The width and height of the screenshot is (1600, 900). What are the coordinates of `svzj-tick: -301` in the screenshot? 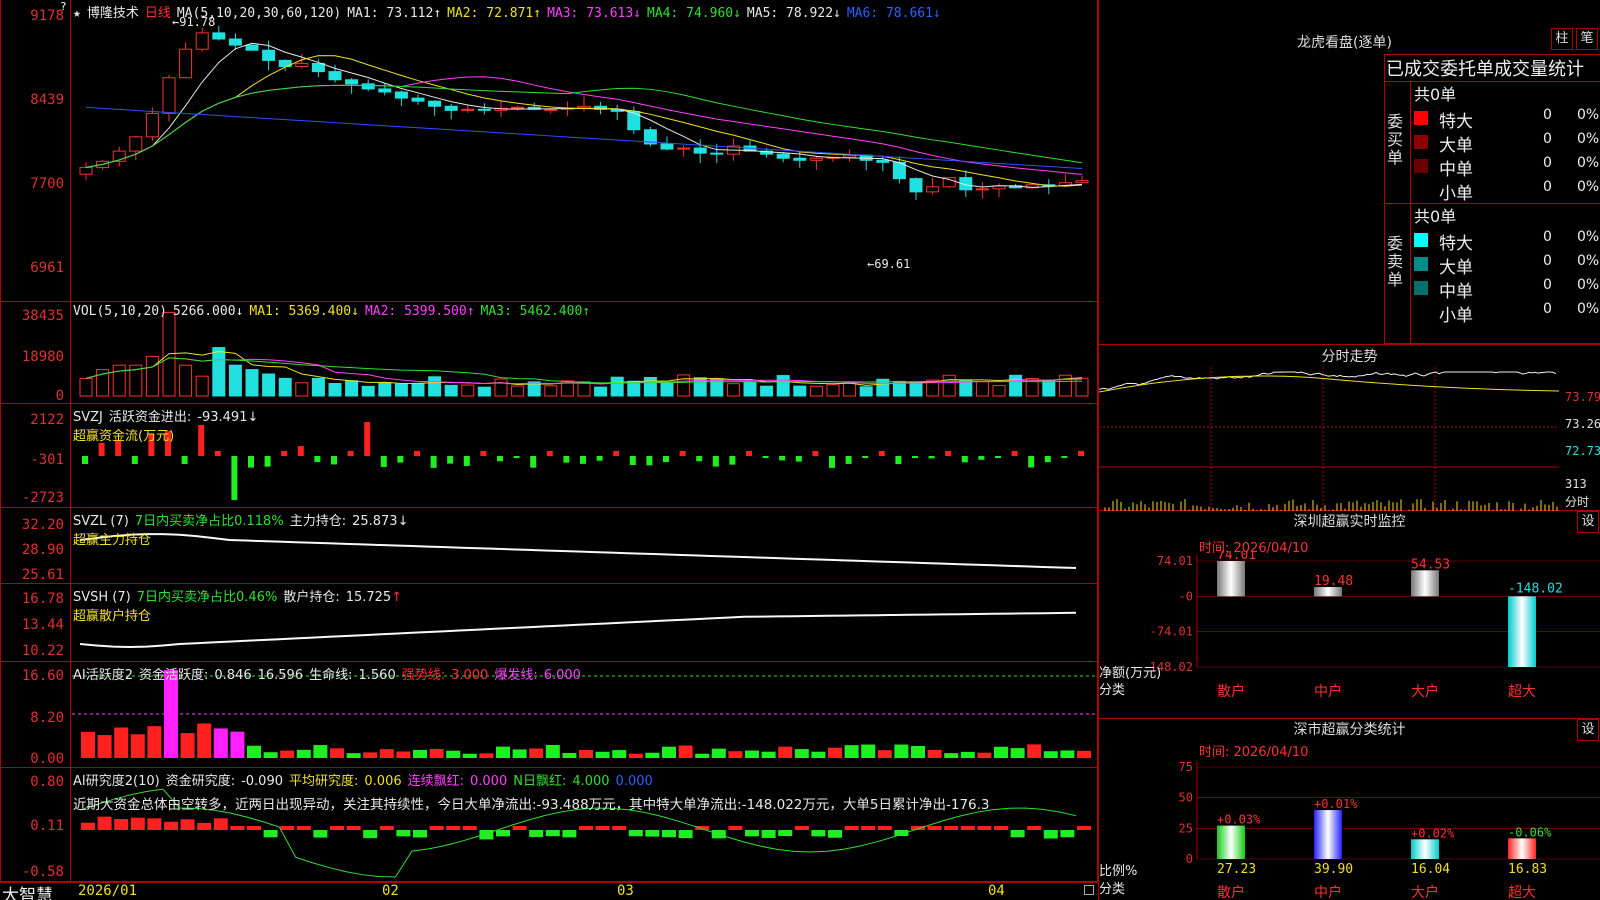 It's located at (47, 460).